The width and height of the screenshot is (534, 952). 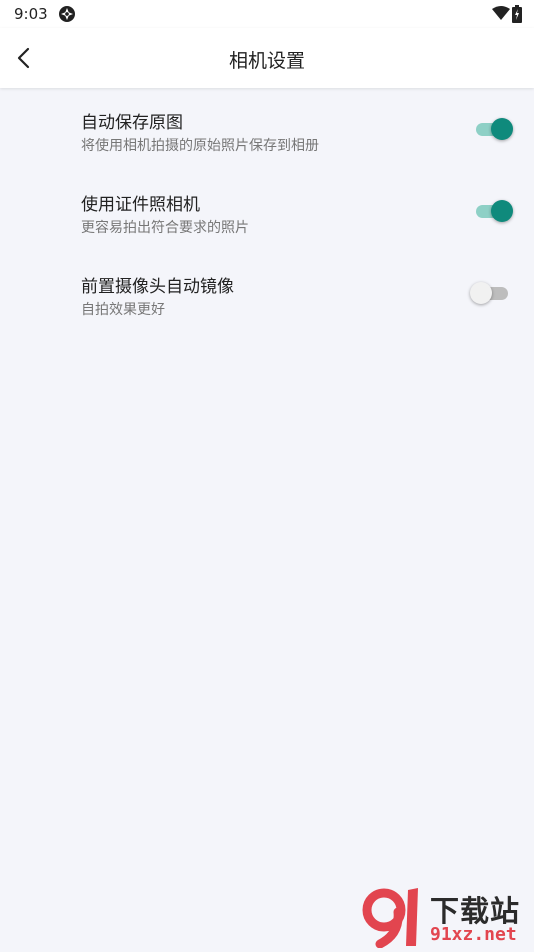 What do you see at coordinates (123, 310) in the screenshot?
I see `setting-description: 自拍效果更好` at bounding box center [123, 310].